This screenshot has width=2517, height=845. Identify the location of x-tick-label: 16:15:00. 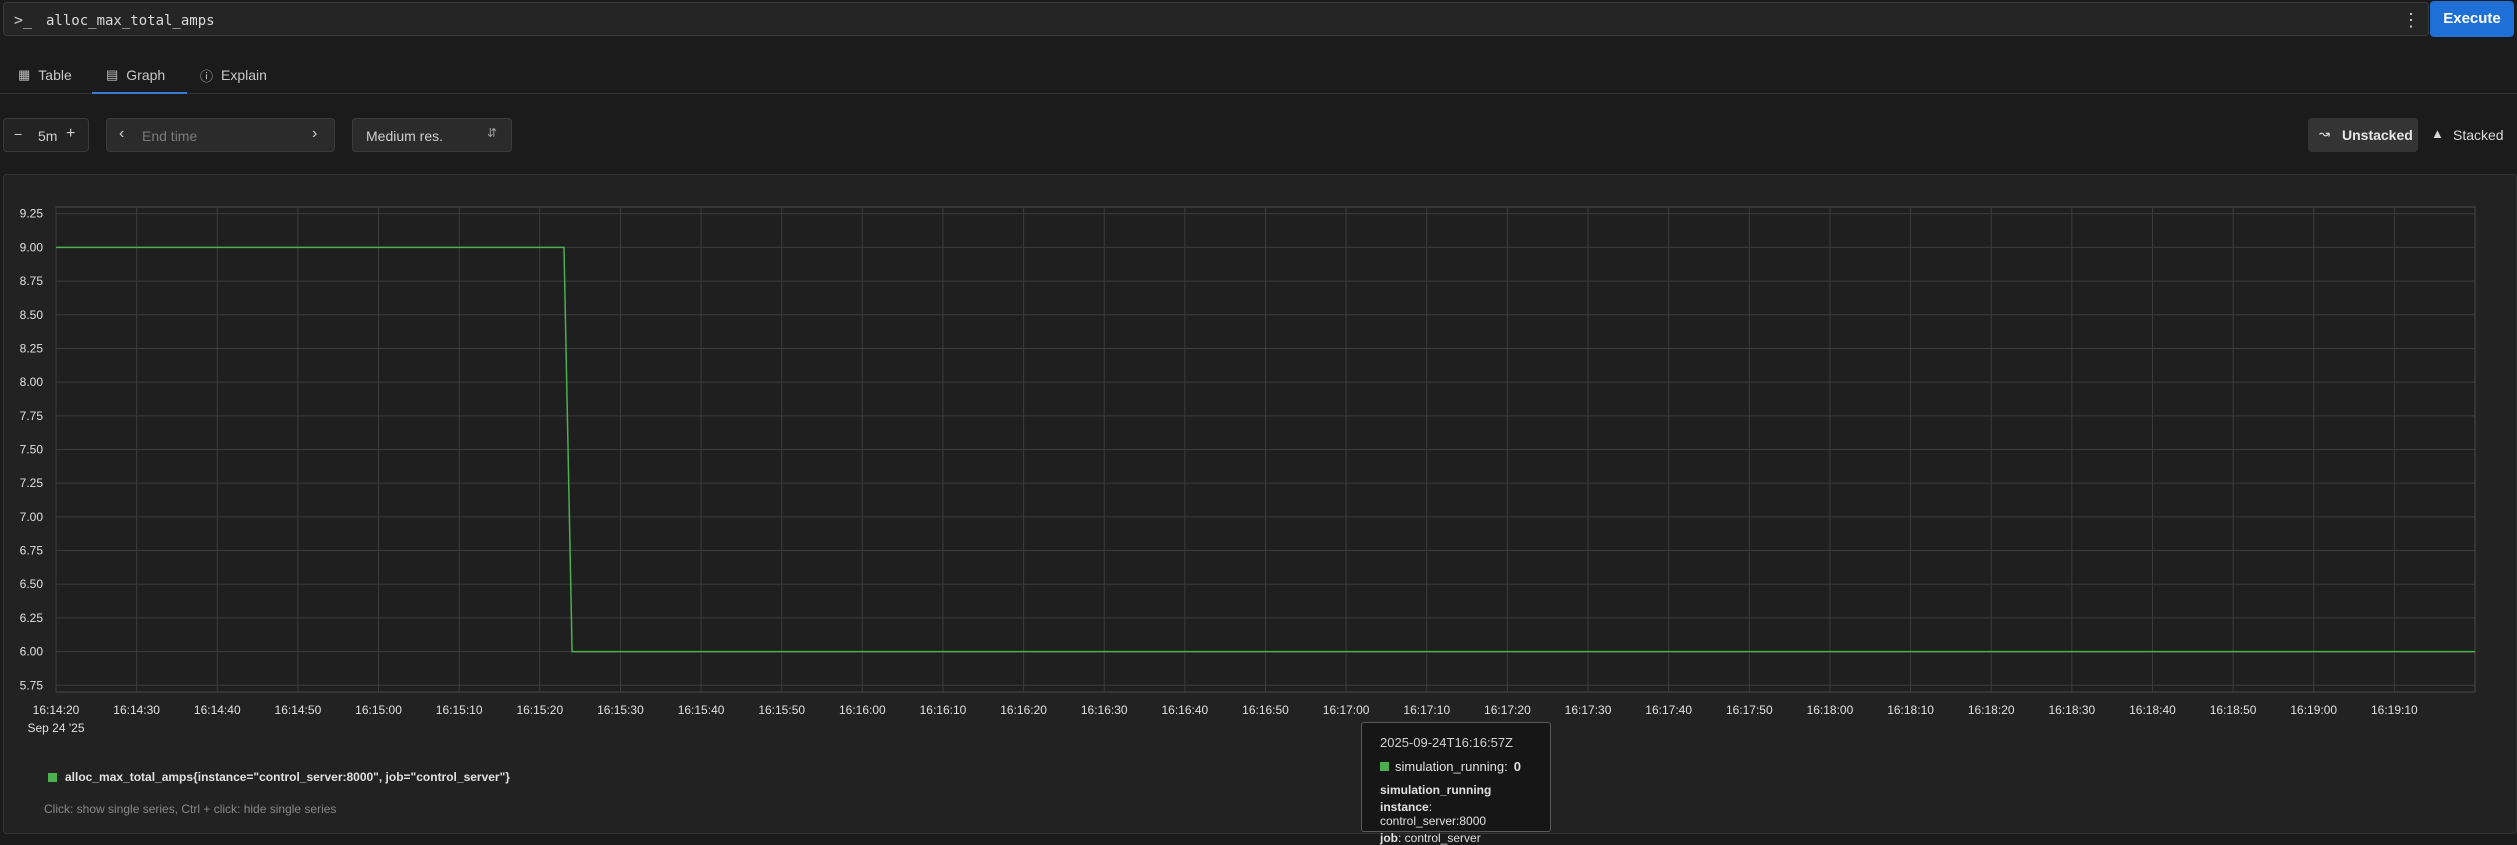
(378, 710).